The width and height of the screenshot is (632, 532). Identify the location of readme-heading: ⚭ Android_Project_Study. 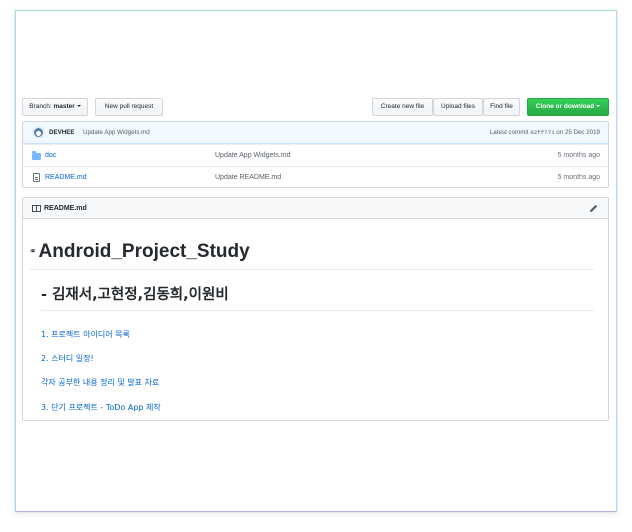
(311, 255).